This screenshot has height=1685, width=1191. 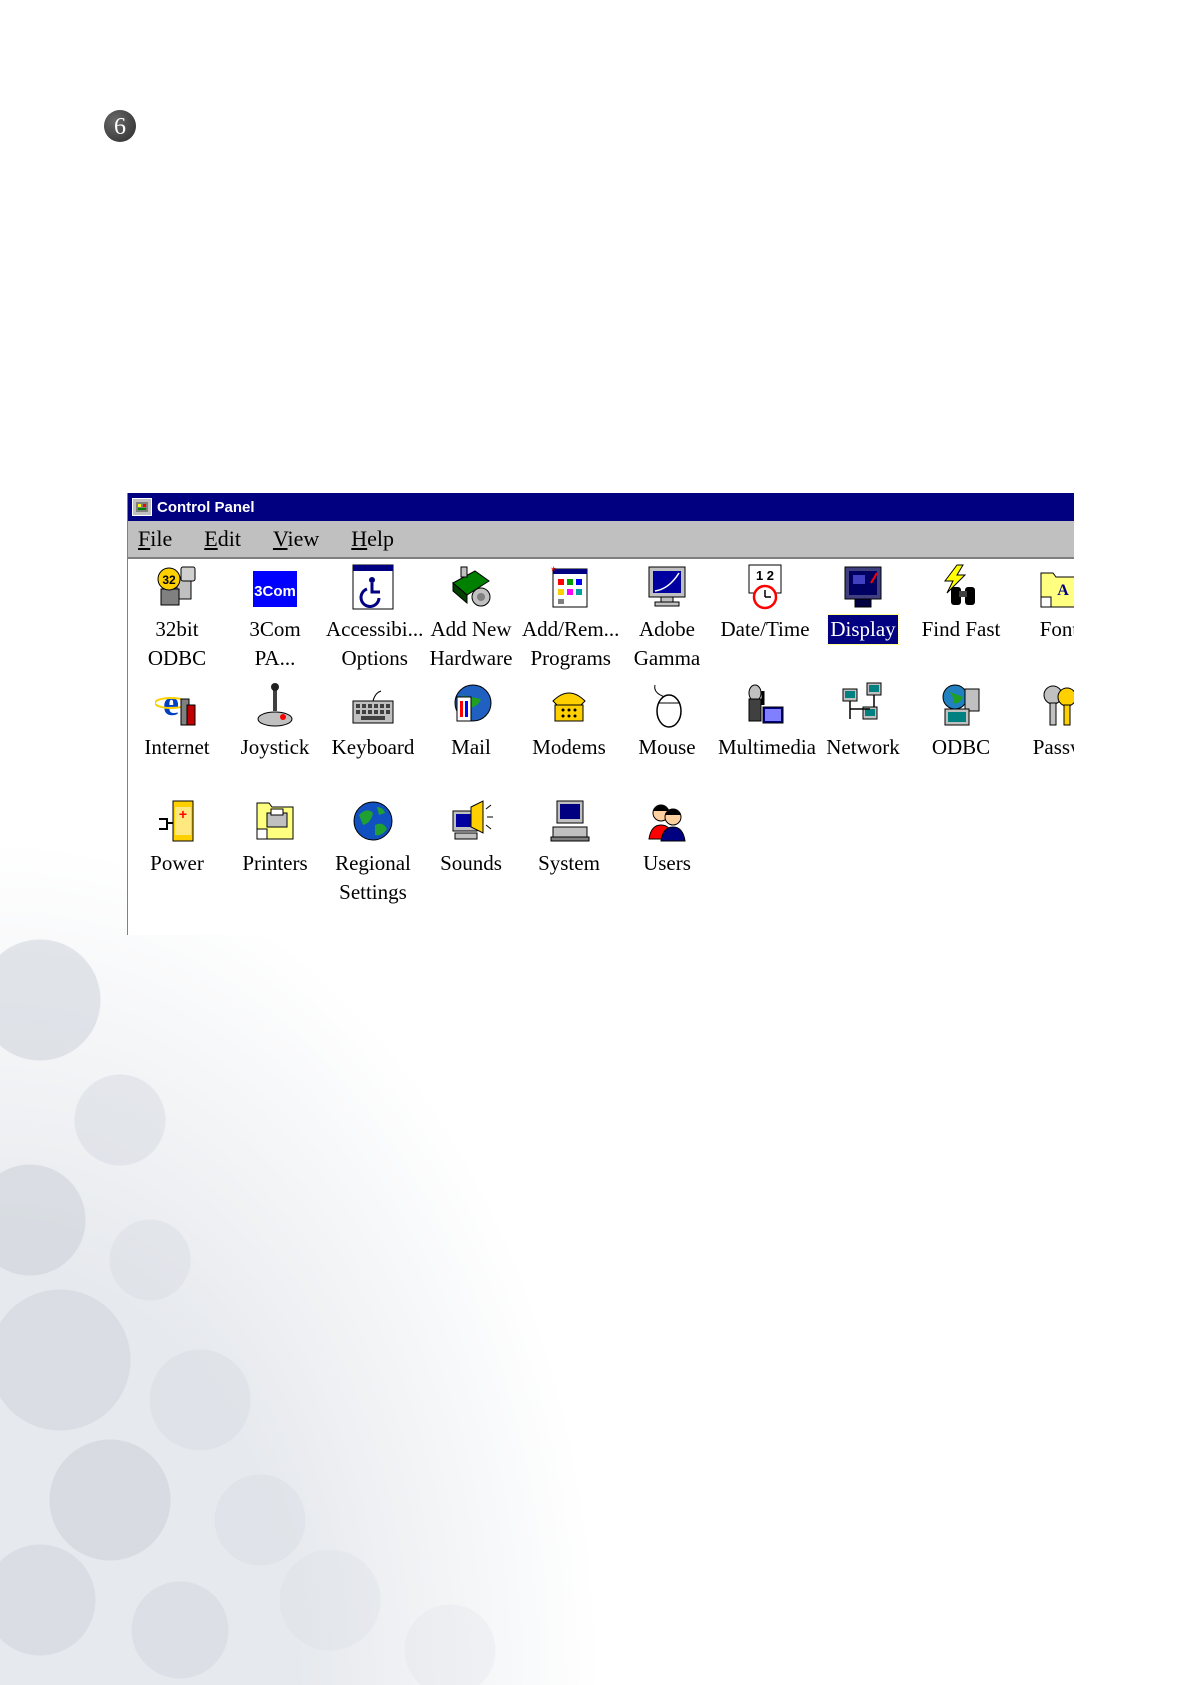 I want to click on title-bar: Control Panel, so click(x=601, y=507).